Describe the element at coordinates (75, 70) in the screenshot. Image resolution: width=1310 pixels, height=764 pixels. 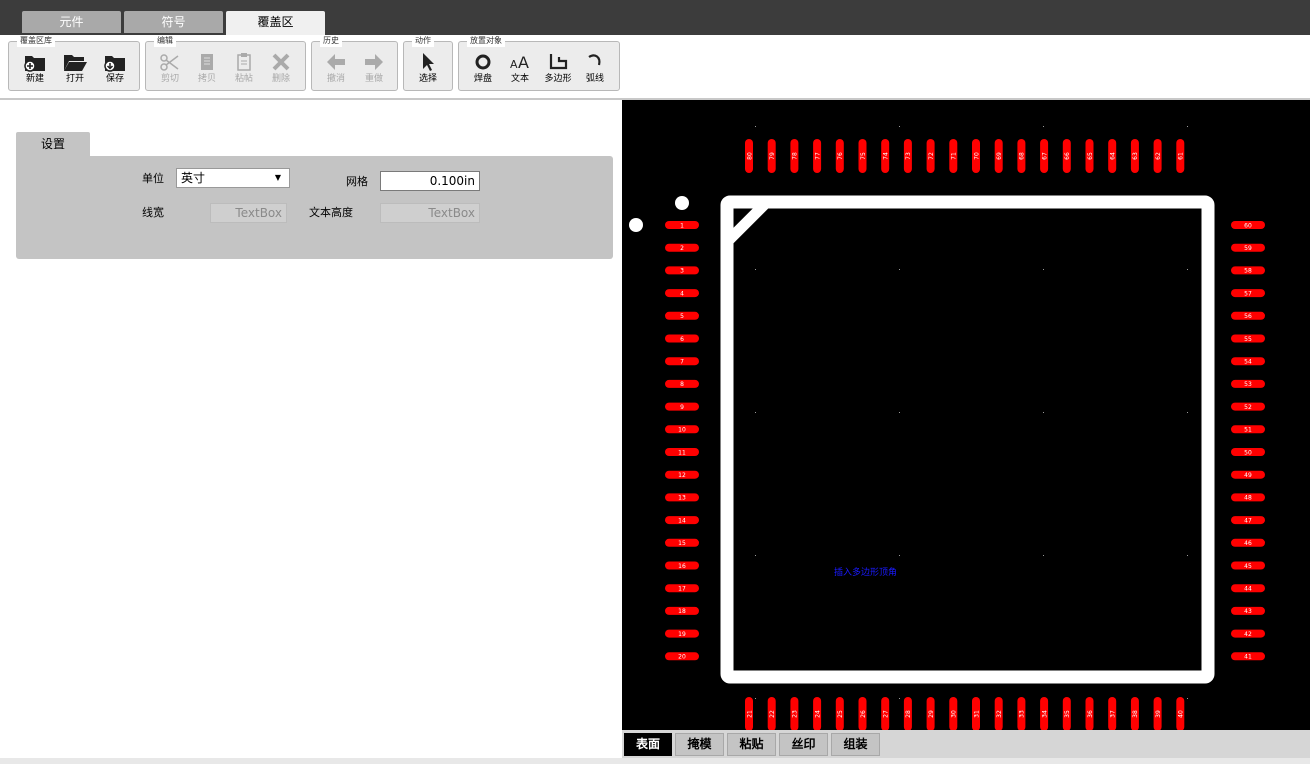
I see `open-button: 打开` at that location.